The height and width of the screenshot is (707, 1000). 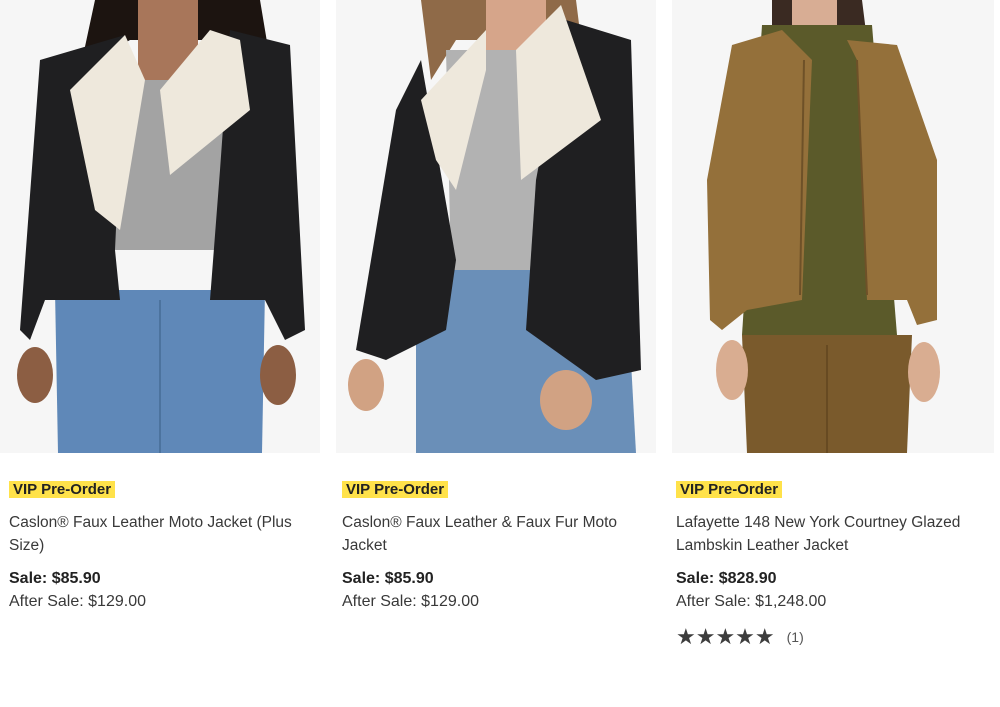 What do you see at coordinates (725, 636) in the screenshot?
I see `star-rating-icon: ★★★★★` at bounding box center [725, 636].